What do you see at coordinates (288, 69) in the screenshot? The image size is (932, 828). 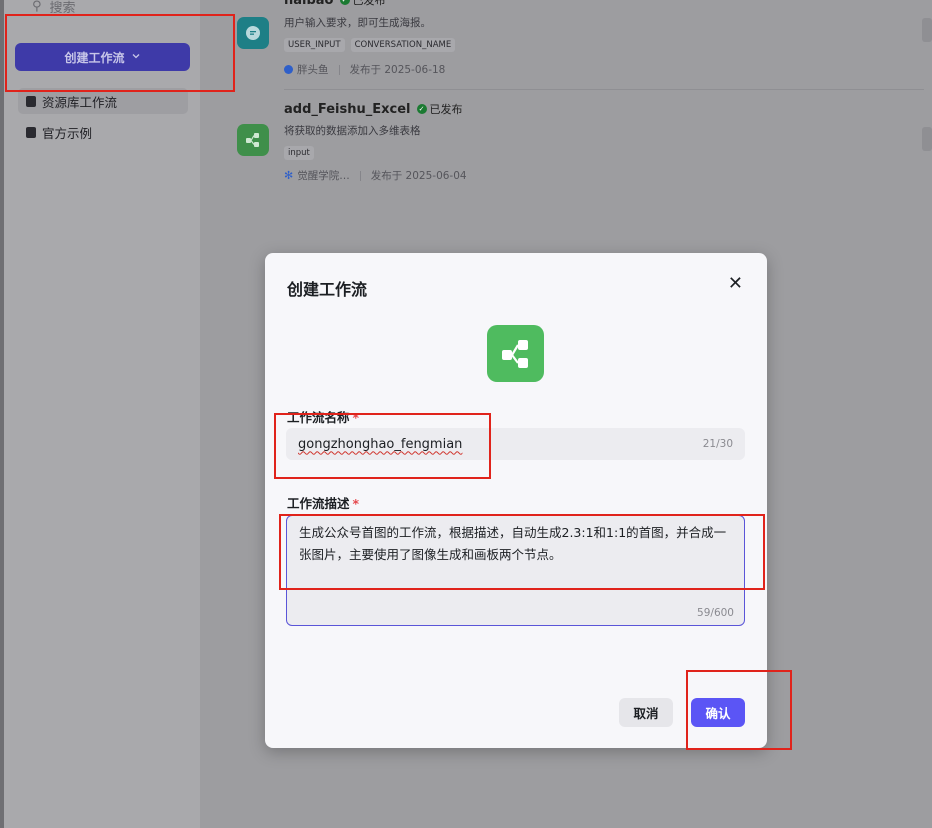 I see `author-avatar` at bounding box center [288, 69].